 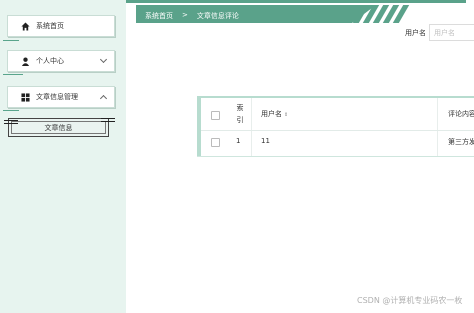 What do you see at coordinates (192, 16) in the screenshot?
I see `breadcrumb: 系统首页 > 文章信息评论` at bounding box center [192, 16].